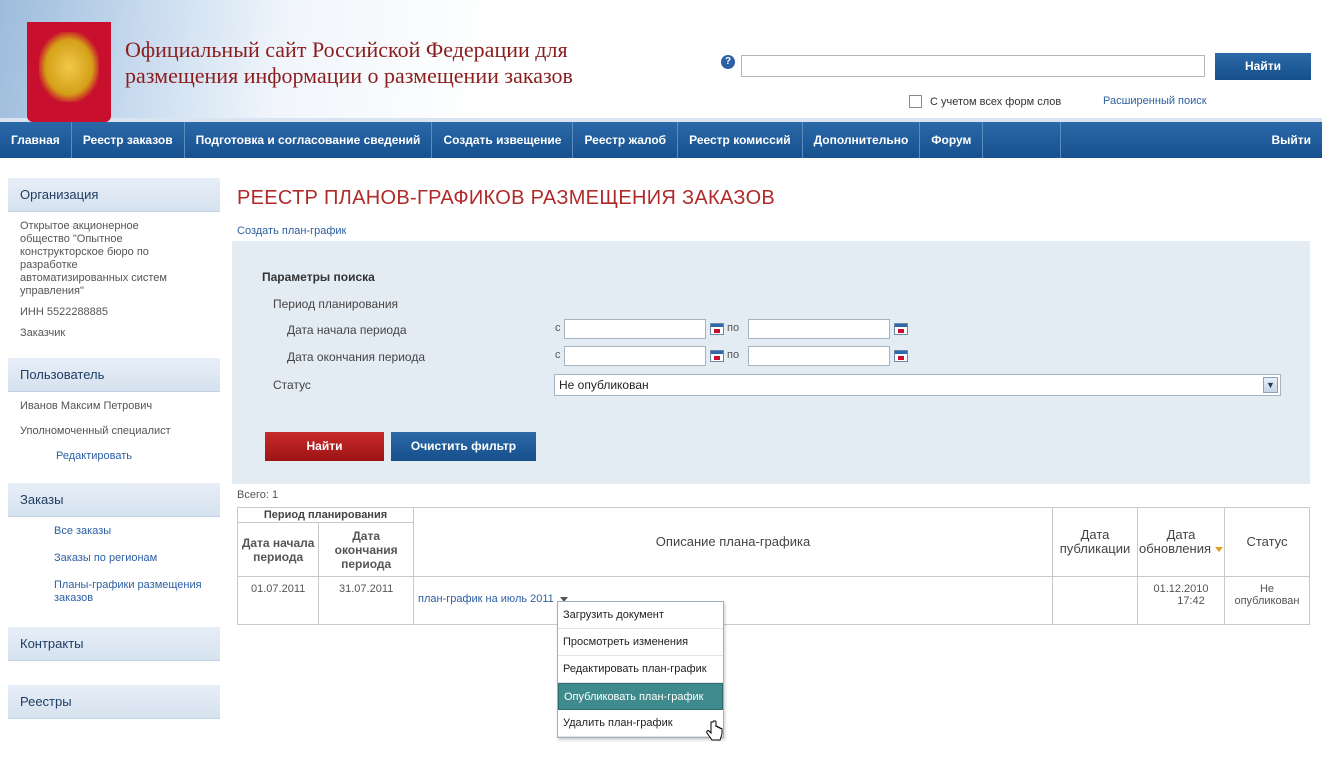  What do you see at coordinates (640, 615) in the screenshot?
I see `menu-item-upload-document: Загрузить документ` at bounding box center [640, 615].